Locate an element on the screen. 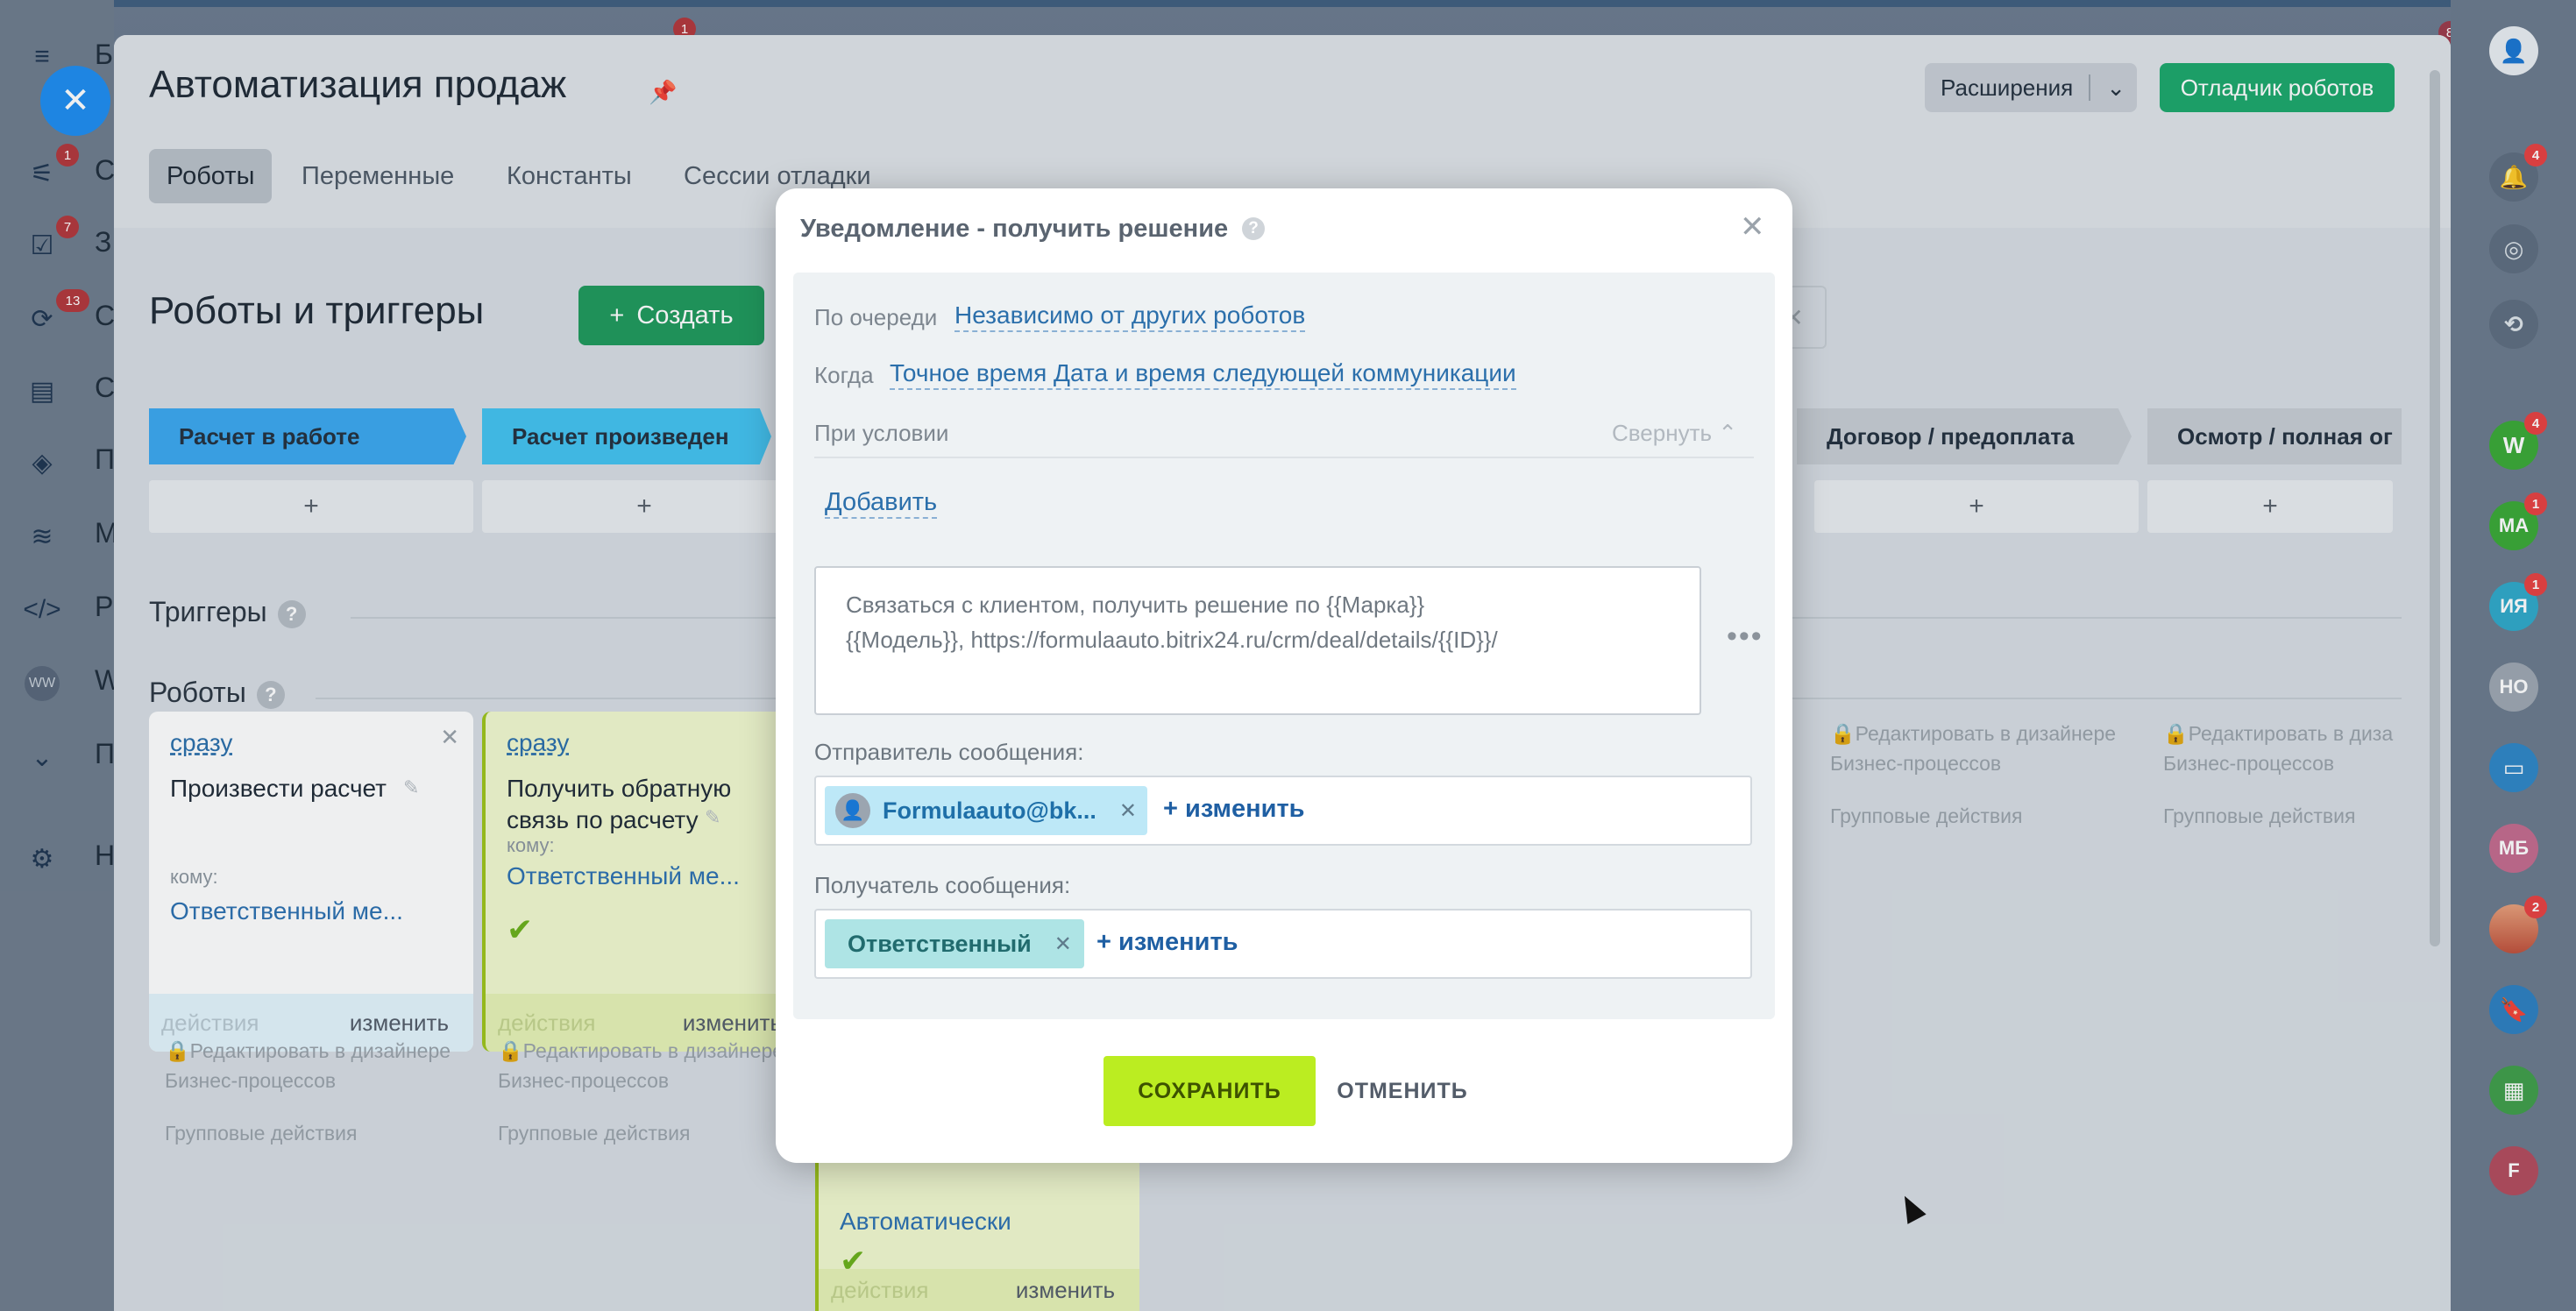  add-condition-link: Добавить is located at coordinates (881, 504).